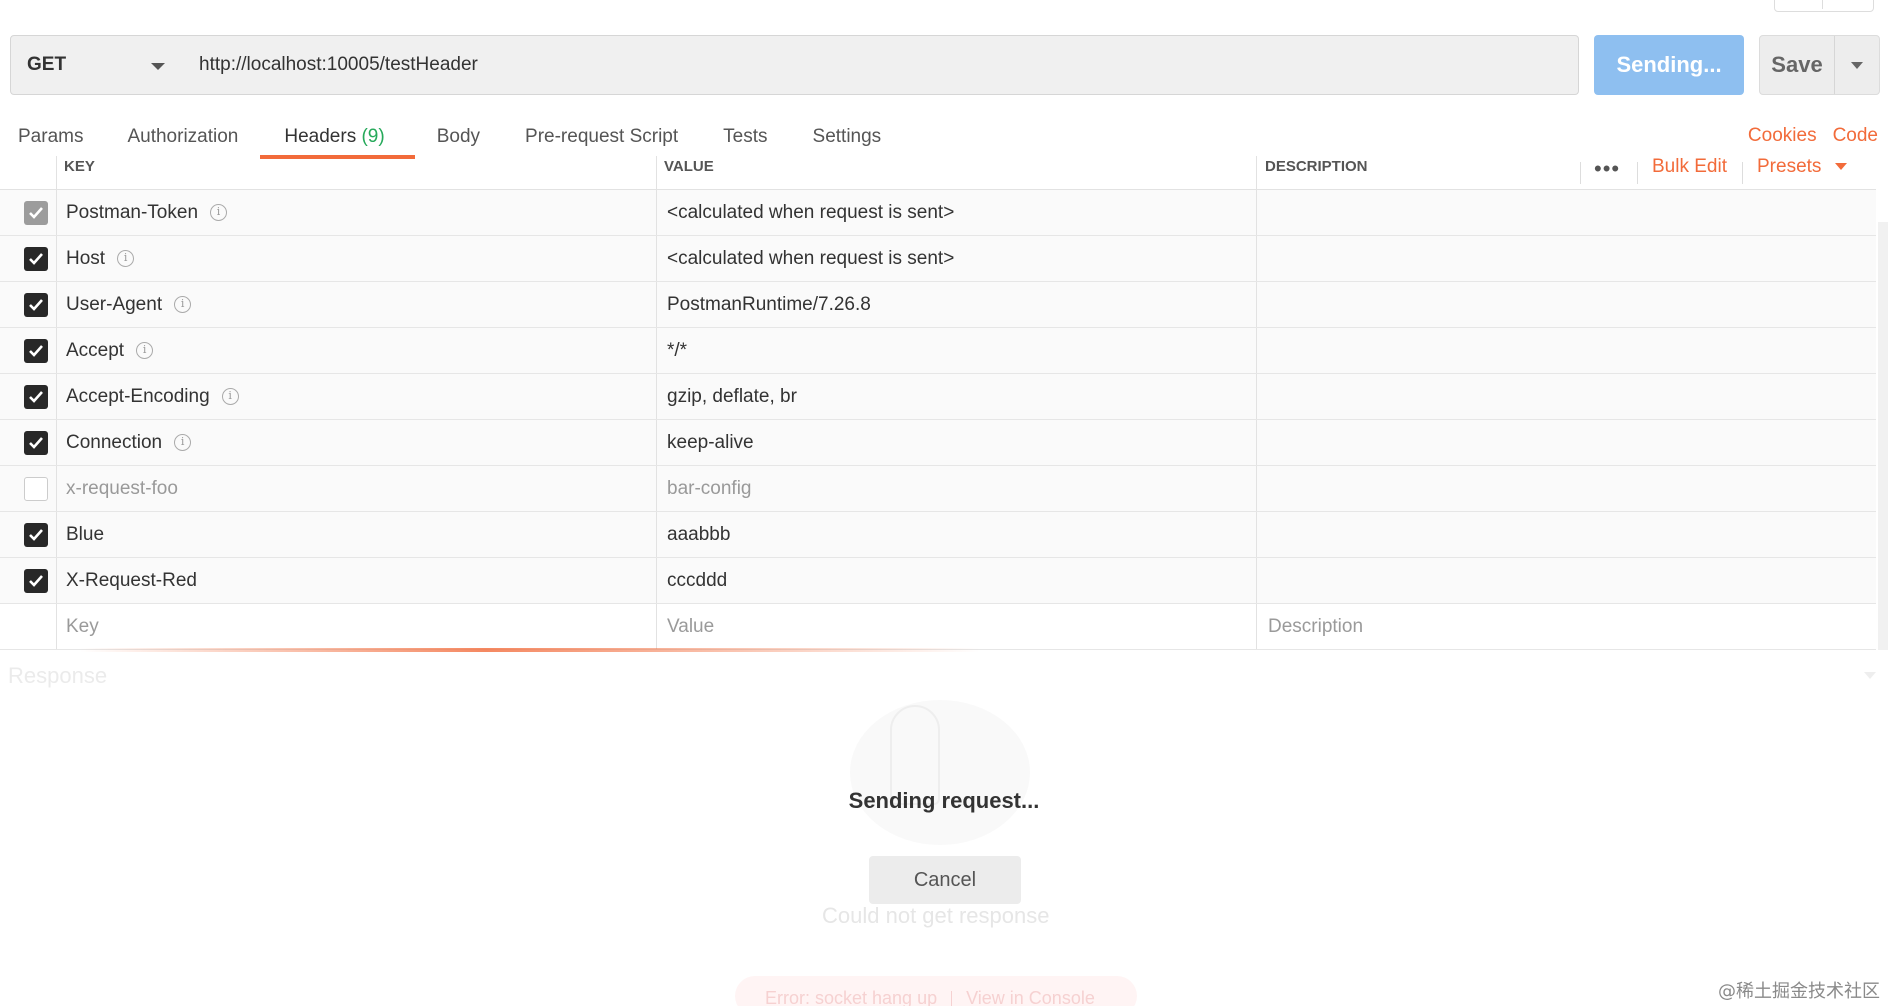 The height and width of the screenshot is (1006, 1888). I want to click on tab-settings: Settings, so click(847, 138).